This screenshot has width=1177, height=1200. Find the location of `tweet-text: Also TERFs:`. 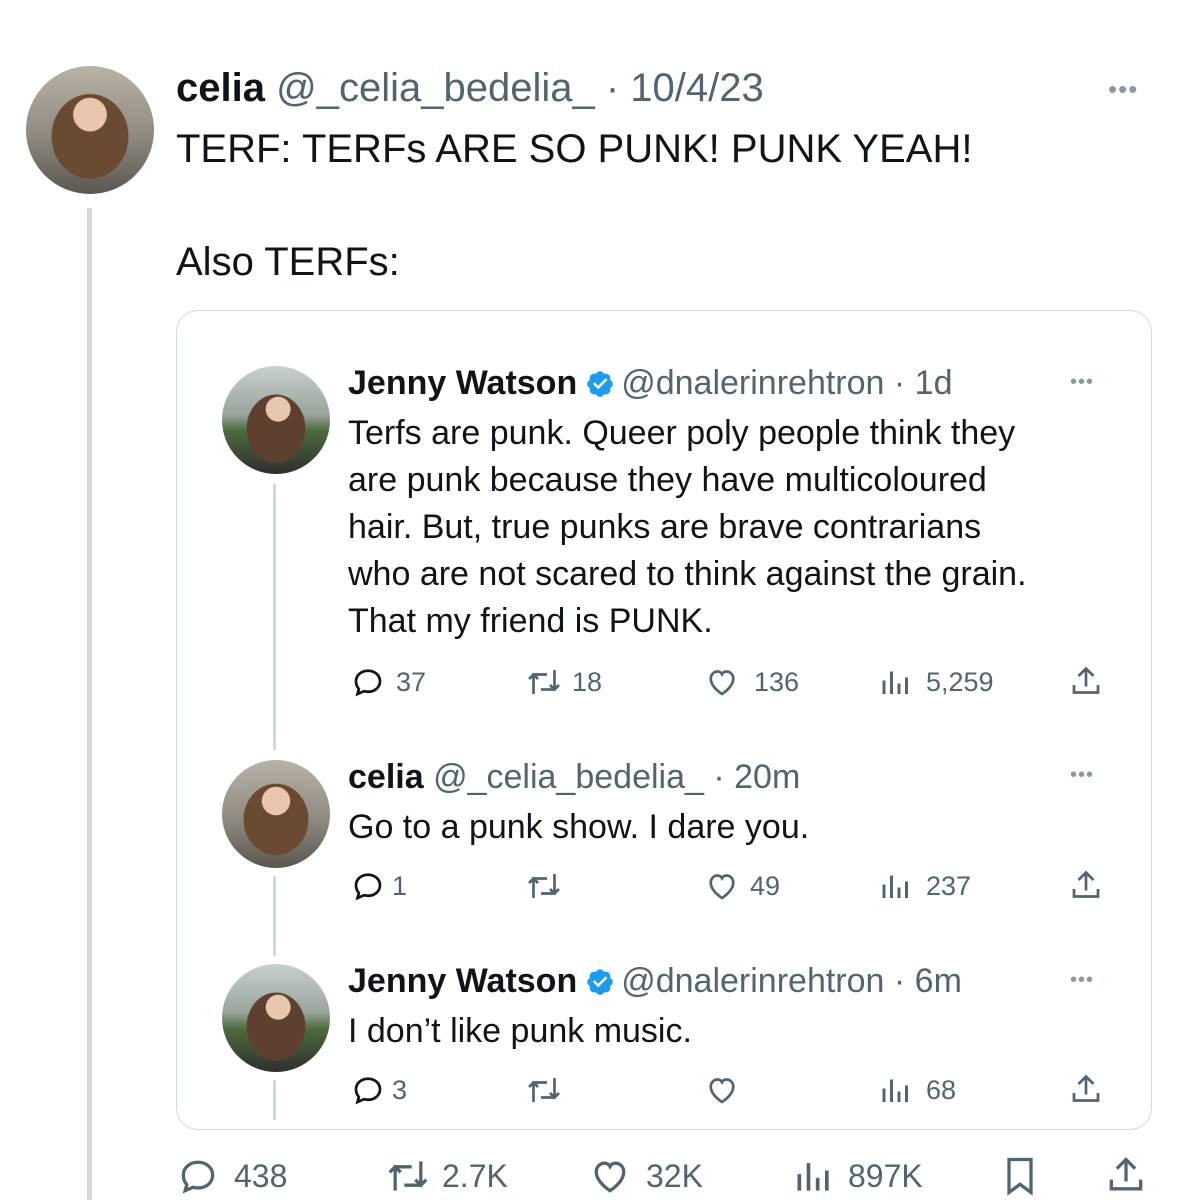

tweet-text: Also TERFs: is located at coordinates (288, 262).